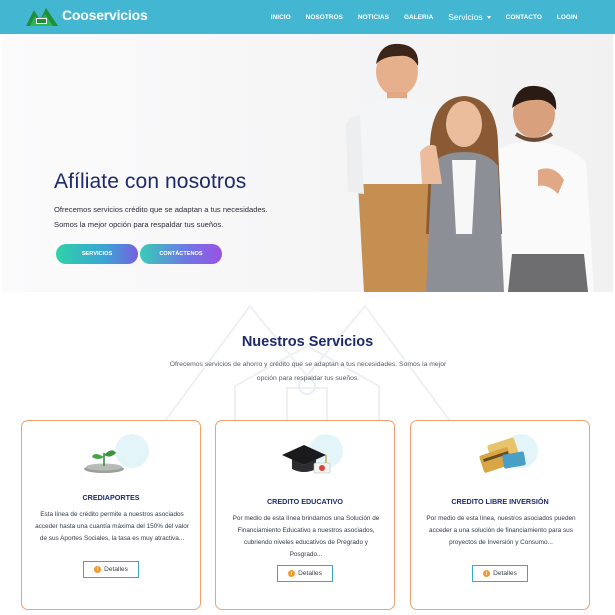 Image resolution: width=615 pixels, height=615 pixels. What do you see at coordinates (304, 501) in the screenshot?
I see `card-title: CREDITO EDUCATIVO` at bounding box center [304, 501].